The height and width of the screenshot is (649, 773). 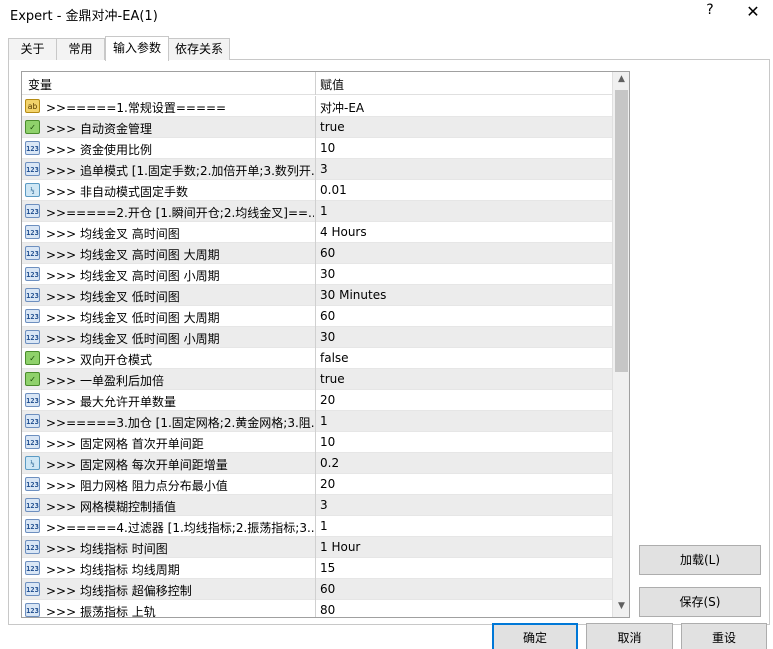 What do you see at coordinates (40, 84) in the screenshot?
I see `column-header-variable: 变量` at bounding box center [40, 84].